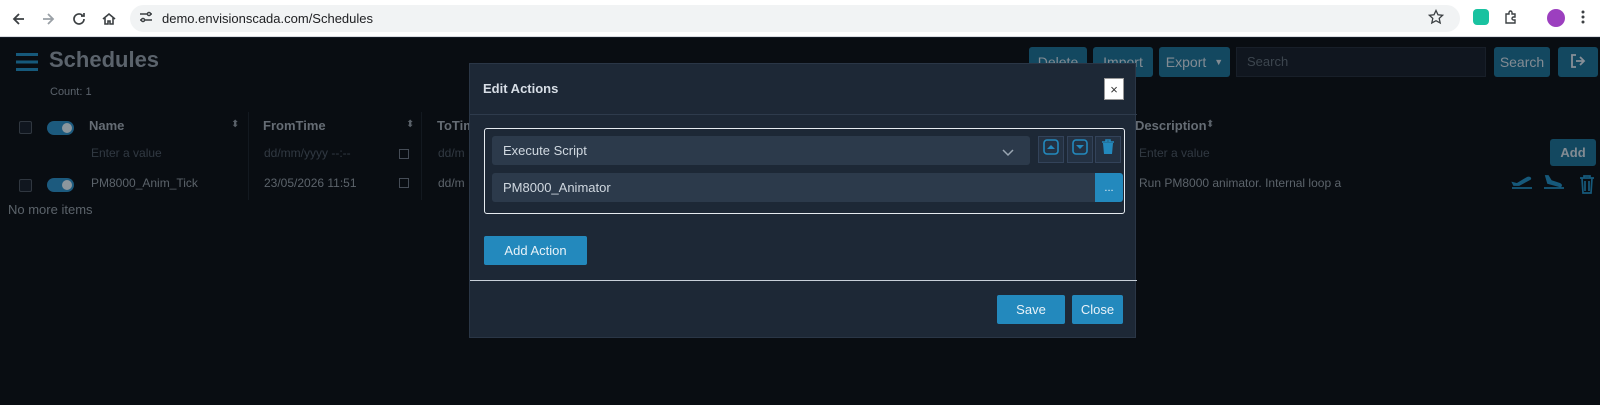 The width and height of the screenshot is (1600, 405). Describe the element at coordinates (1031, 309) in the screenshot. I see `save-button: Save` at that location.